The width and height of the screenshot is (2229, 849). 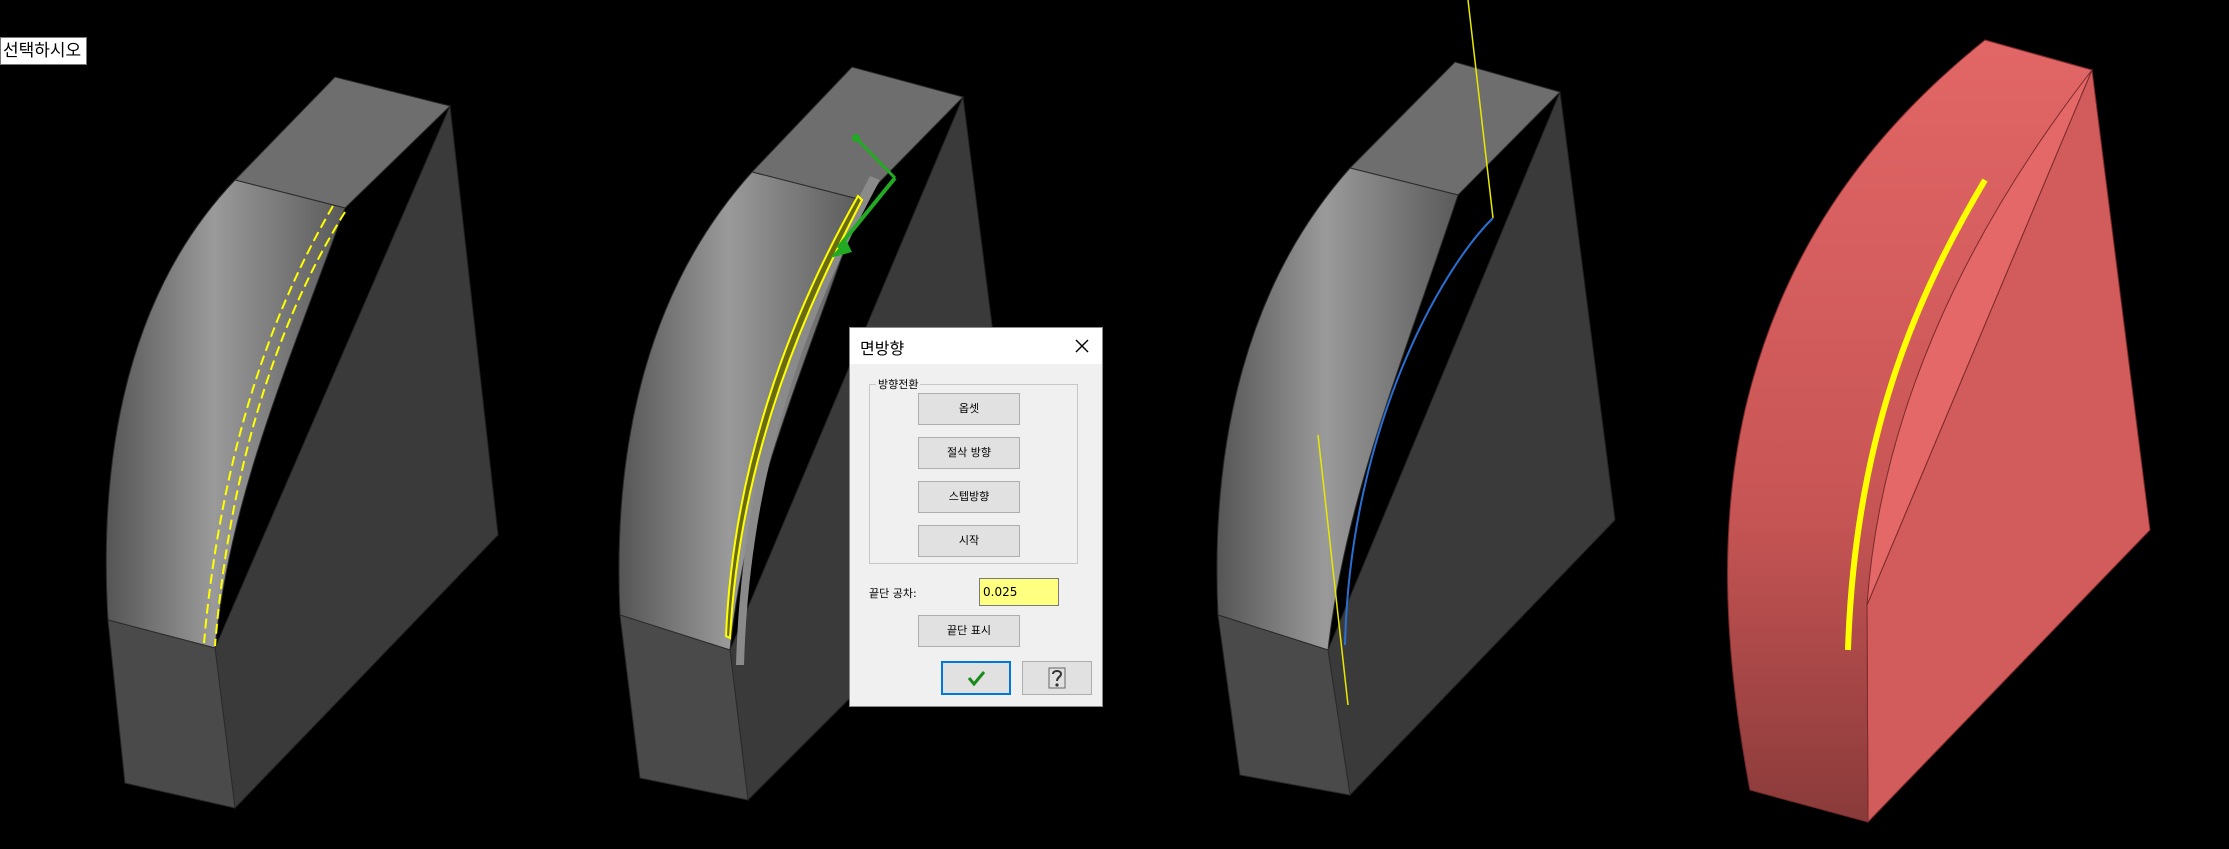 I want to click on close-button, so click(x=1082, y=346).